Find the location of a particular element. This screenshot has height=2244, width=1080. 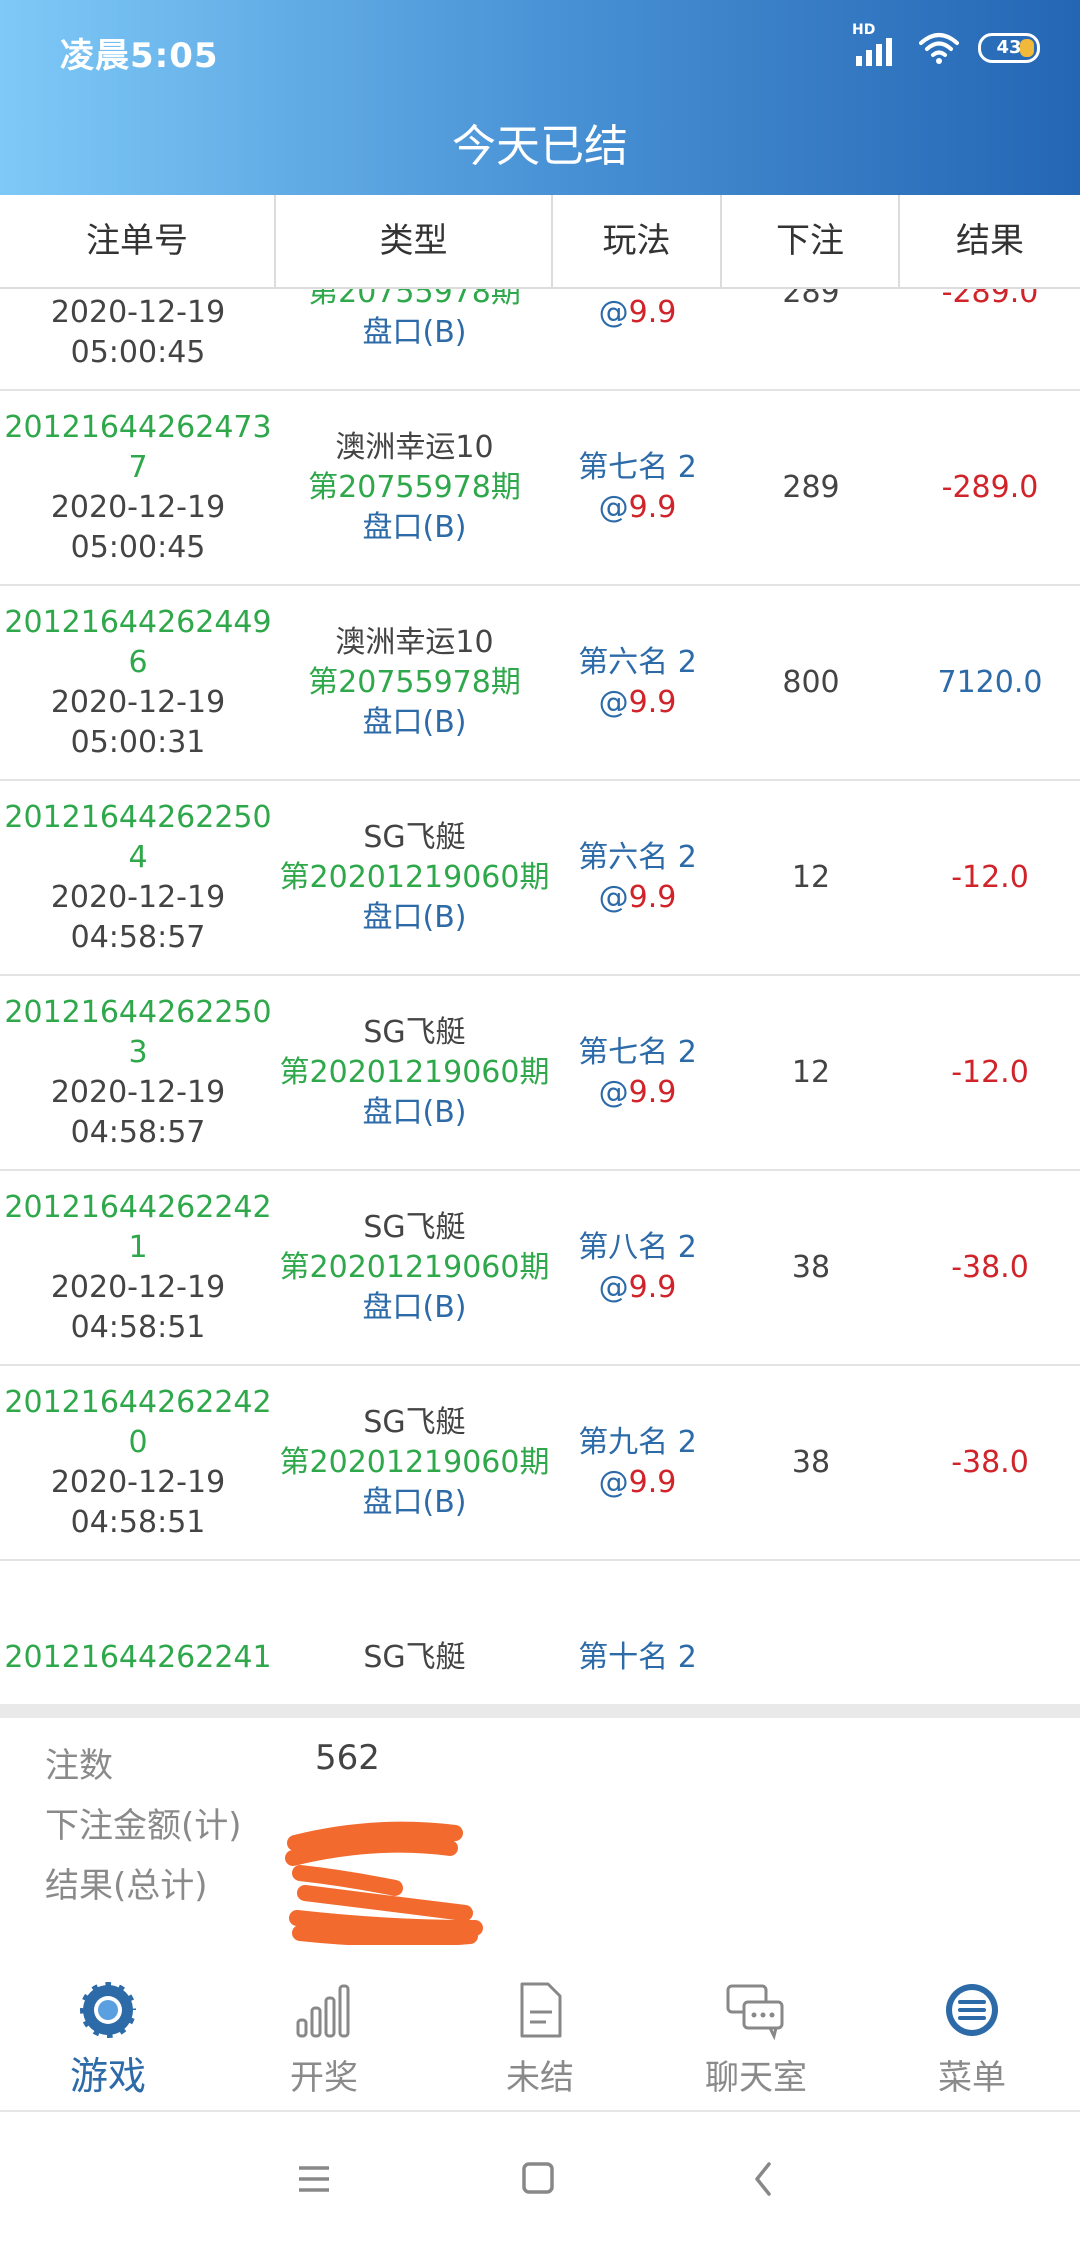

order-number: 20121644262241 is located at coordinates (138, 1657).